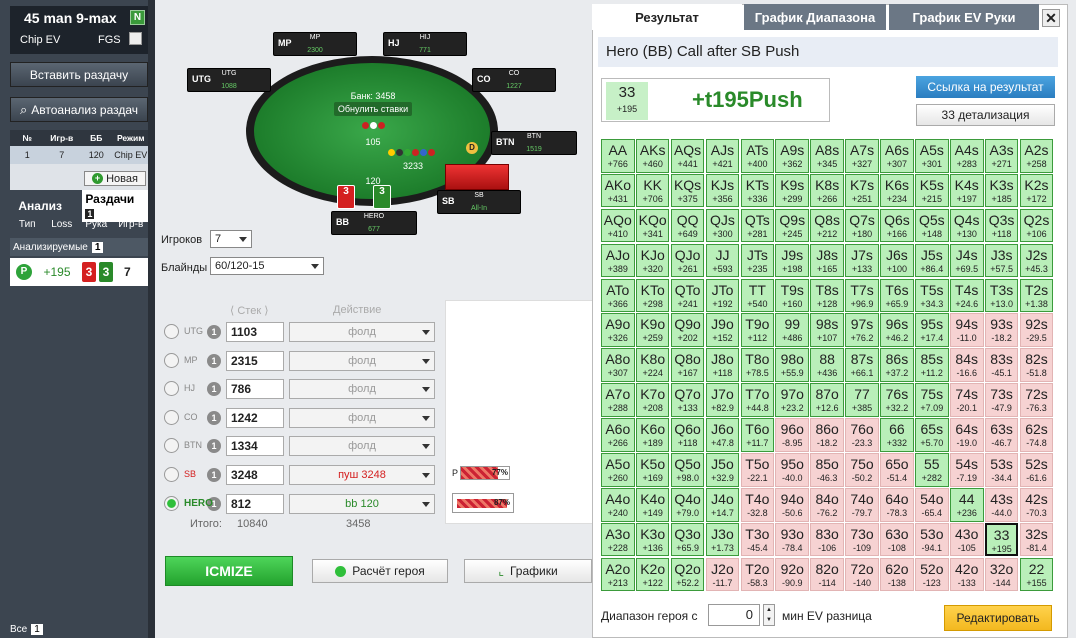 This screenshot has height=638, width=1076. What do you see at coordinates (652, 365) in the screenshot?
I see `range-cell: K8o +224` at bounding box center [652, 365].